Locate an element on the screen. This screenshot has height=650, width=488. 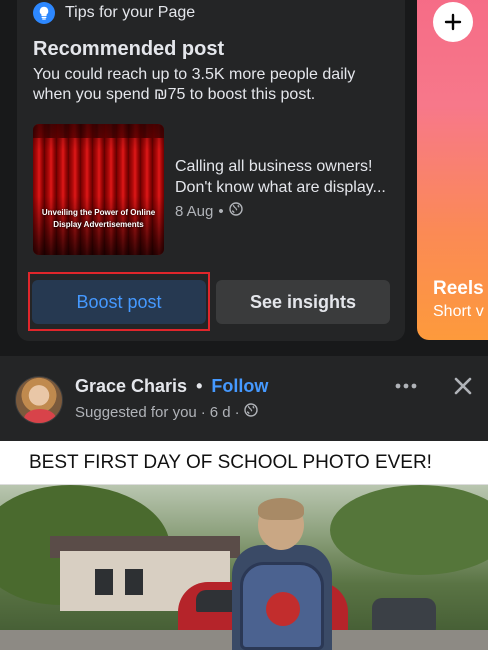
tips-header-label: Tips for your Page is located at coordinates (130, 12).